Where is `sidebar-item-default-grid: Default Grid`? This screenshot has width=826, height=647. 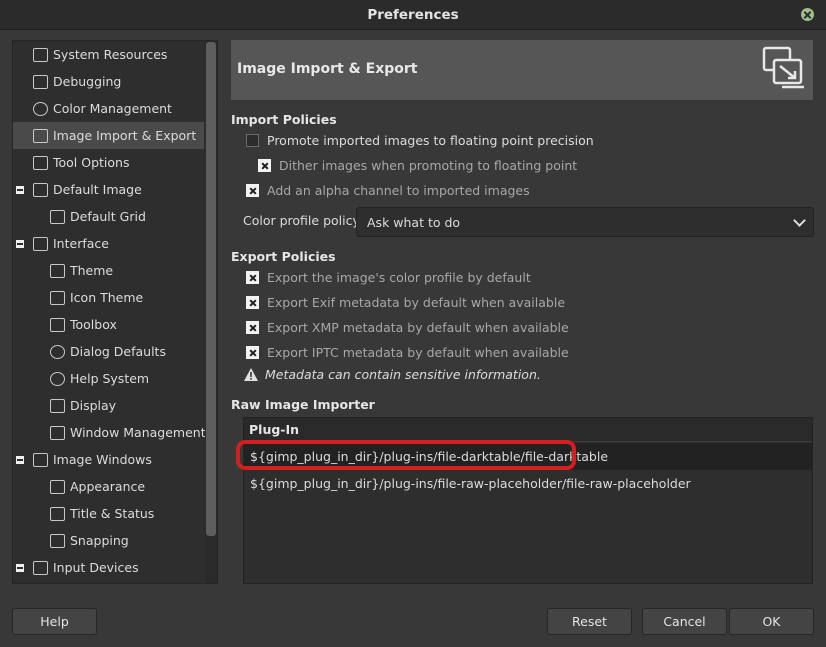
sidebar-item-default-grid: Default Grid is located at coordinates (108, 216).